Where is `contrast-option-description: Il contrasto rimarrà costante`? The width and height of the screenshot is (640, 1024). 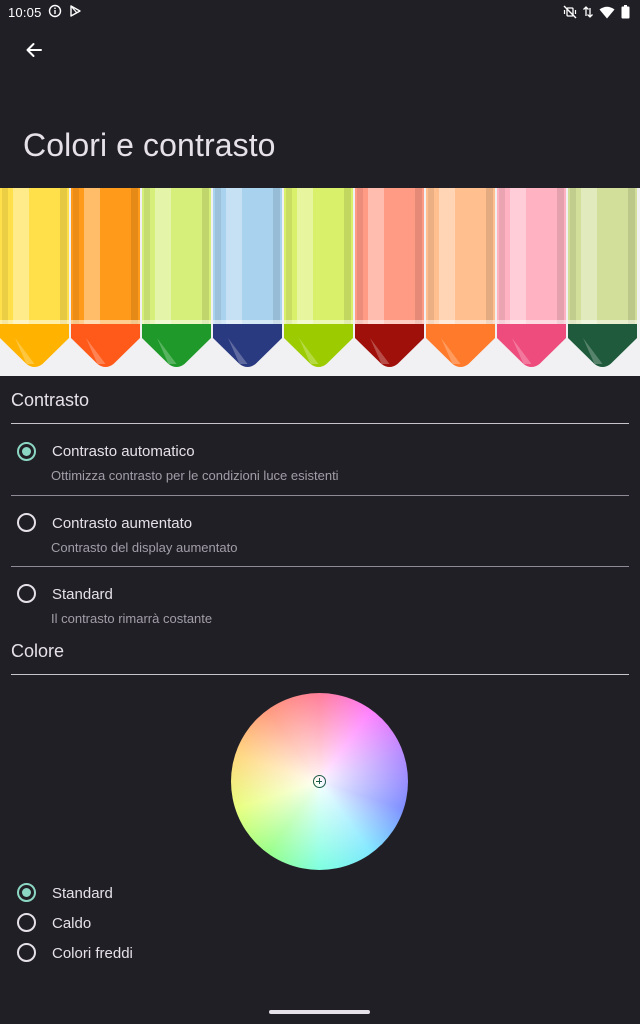
contrast-option-description: Il contrasto rimarrà costante is located at coordinates (132, 618).